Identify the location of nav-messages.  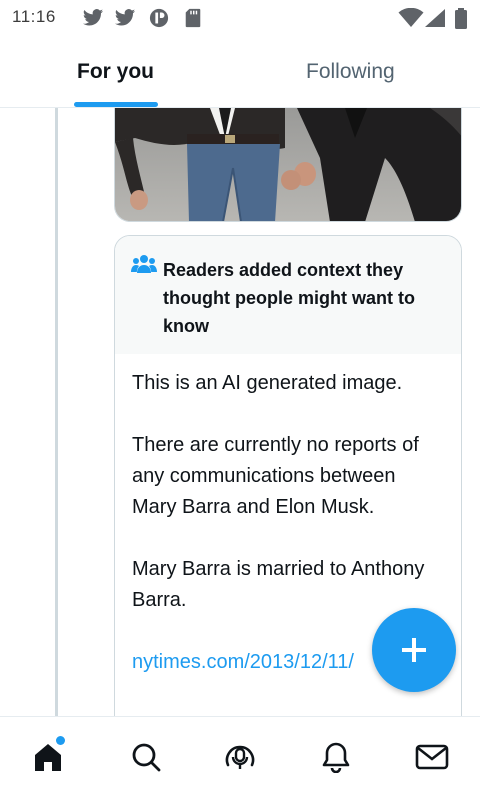
(432, 757).